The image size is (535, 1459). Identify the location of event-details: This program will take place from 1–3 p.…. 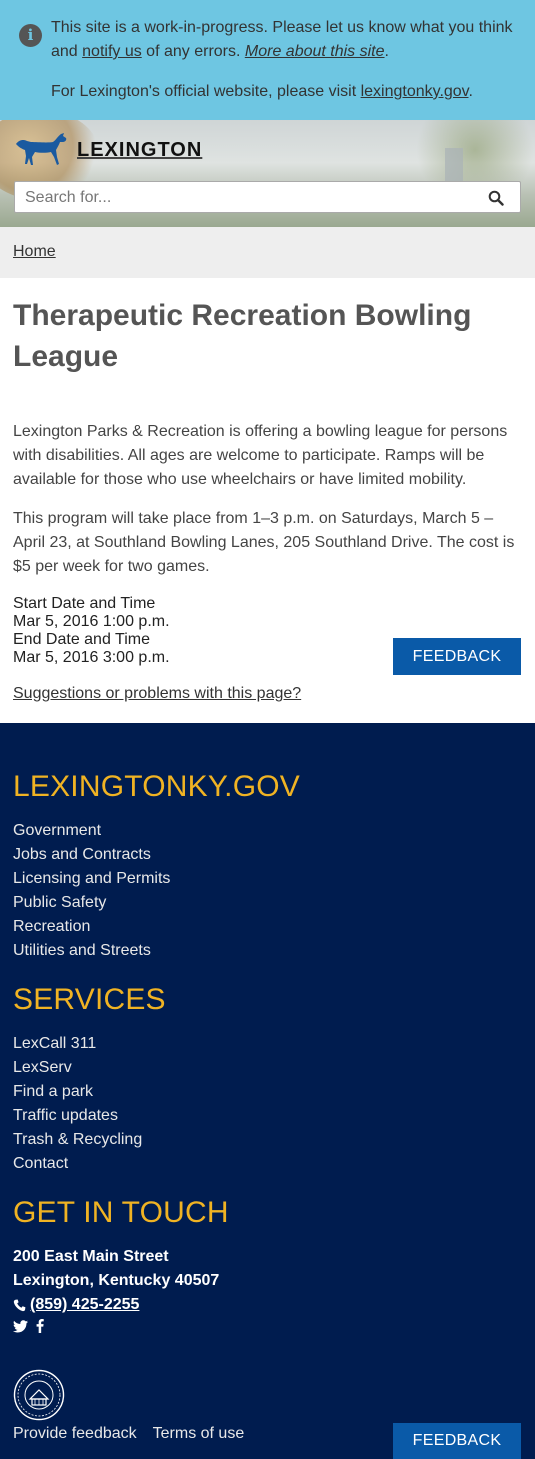
(264, 542).